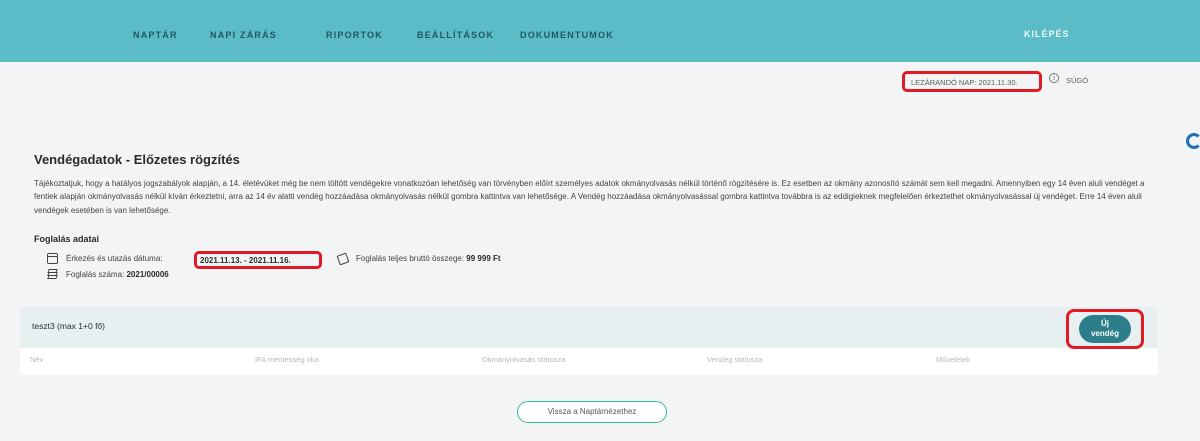  I want to click on booking-section-title: Foglalás adatai, so click(67, 239).